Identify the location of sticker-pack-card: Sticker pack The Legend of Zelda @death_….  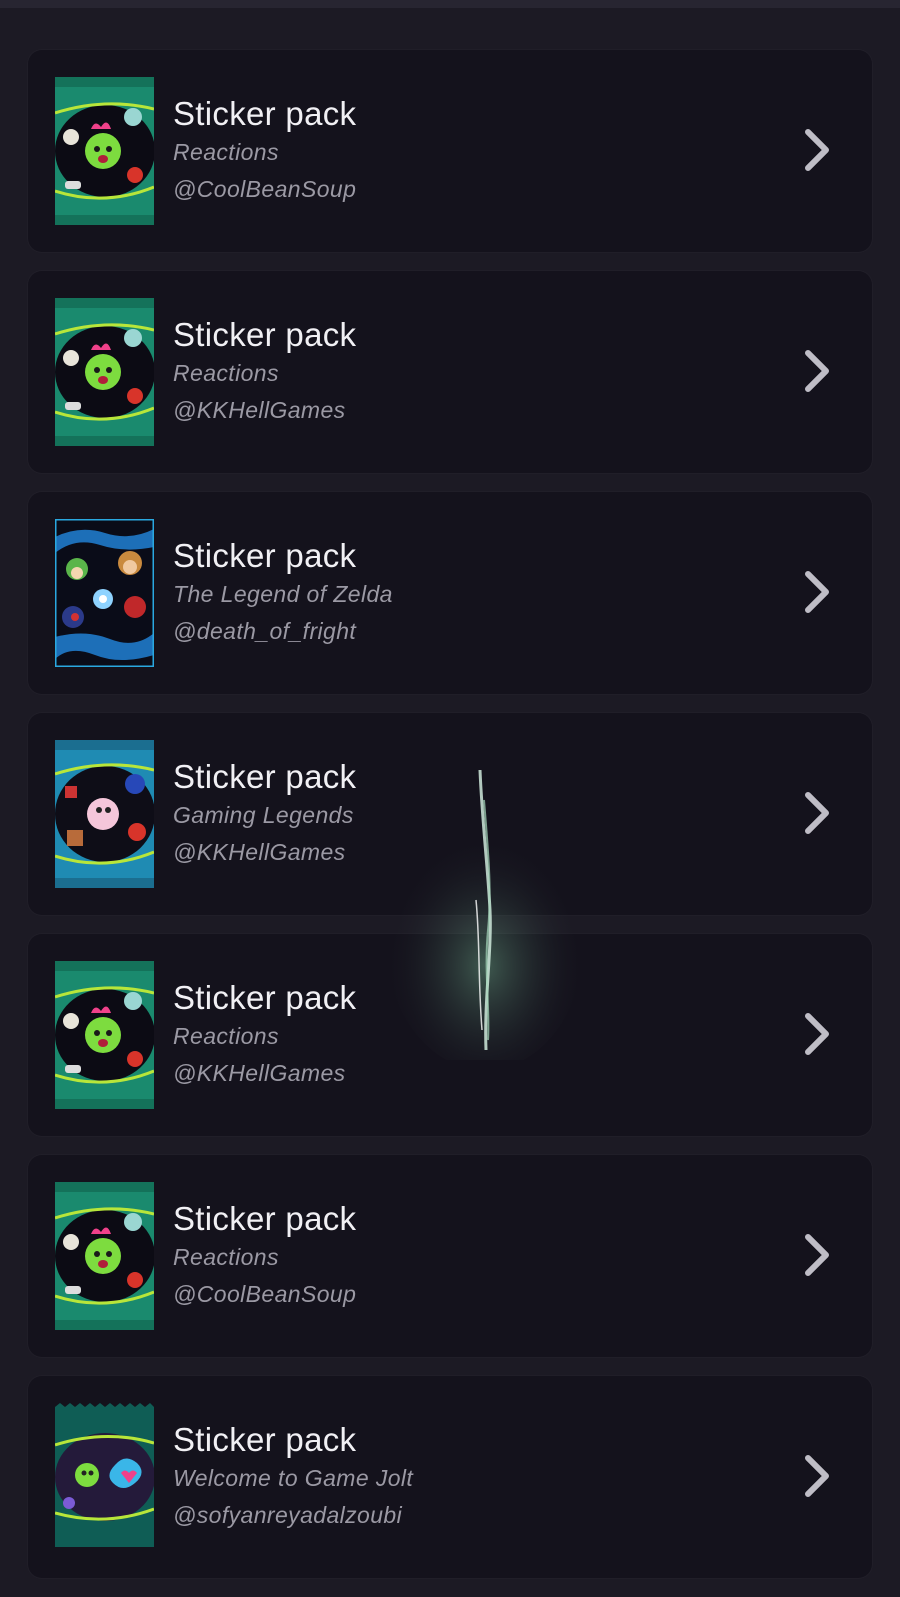
(450, 593).